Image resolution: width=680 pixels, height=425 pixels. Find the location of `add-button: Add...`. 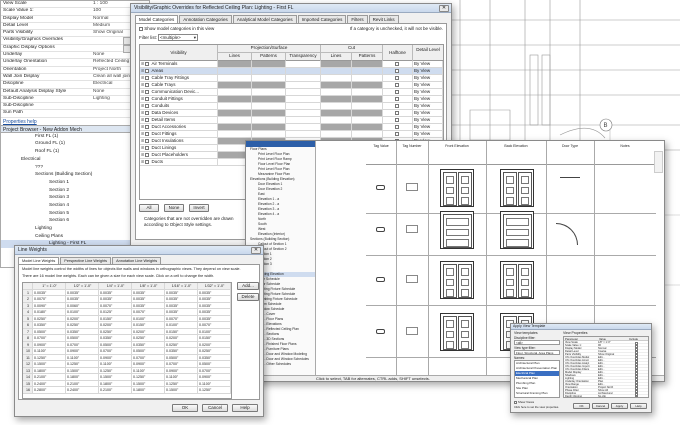

add-button: Add... is located at coordinates (248, 286).